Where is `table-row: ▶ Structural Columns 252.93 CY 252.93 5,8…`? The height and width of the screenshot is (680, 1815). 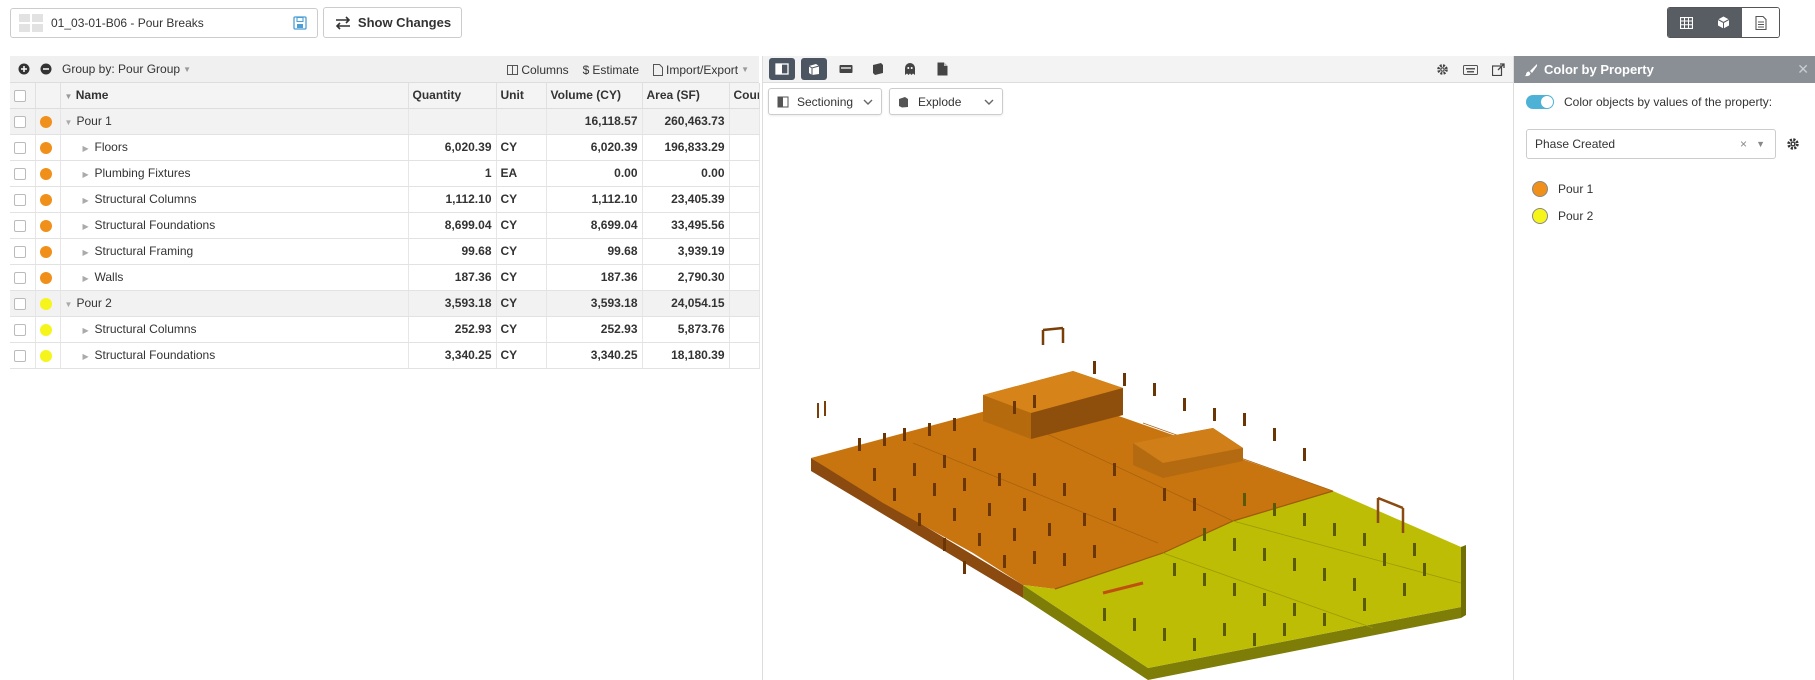 table-row: ▶ Structural Columns 252.93 CY 252.93 5,8… is located at coordinates (385, 329).